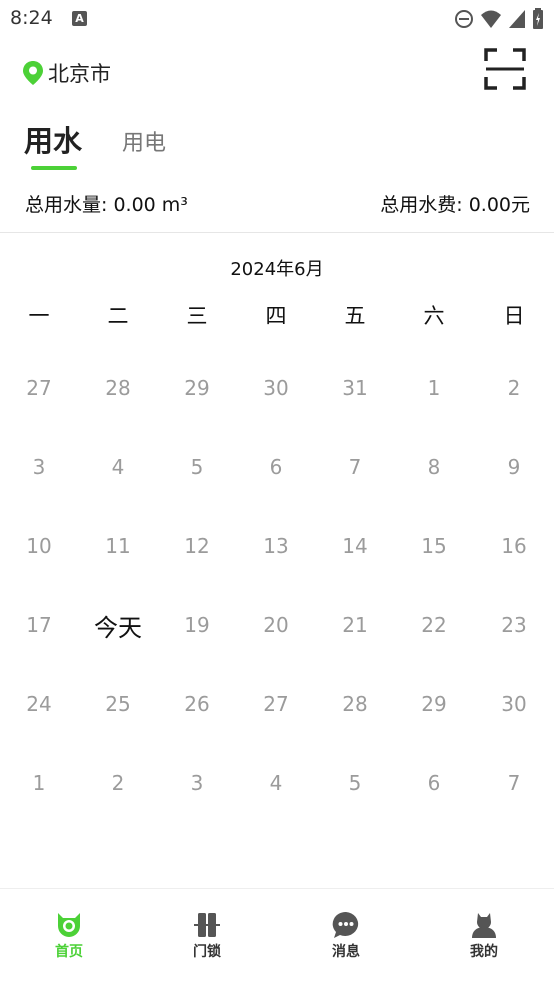 The height and width of the screenshot is (984, 554). What do you see at coordinates (484, 925) in the screenshot?
I see `profile-icon` at bounding box center [484, 925].